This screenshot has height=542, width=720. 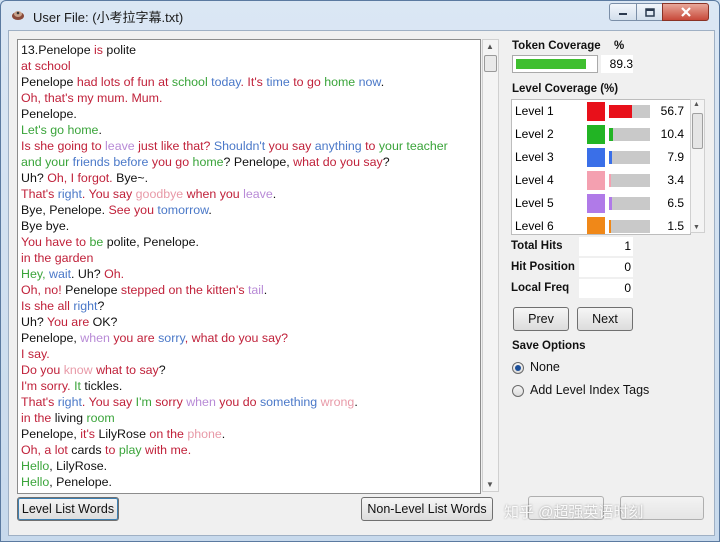 What do you see at coordinates (234, 178) in the screenshot?
I see `text-line: Uh? Oh, I forgot. Bye~.` at bounding box center [234, 178].